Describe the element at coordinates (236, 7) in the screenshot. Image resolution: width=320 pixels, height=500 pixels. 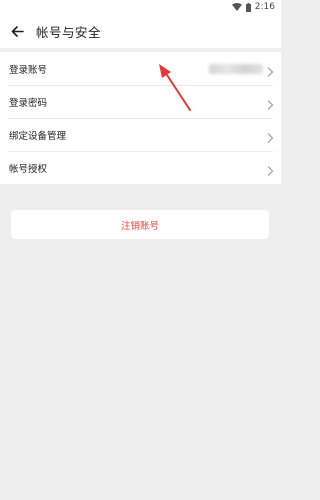
I see `wifi-icon` at that location.